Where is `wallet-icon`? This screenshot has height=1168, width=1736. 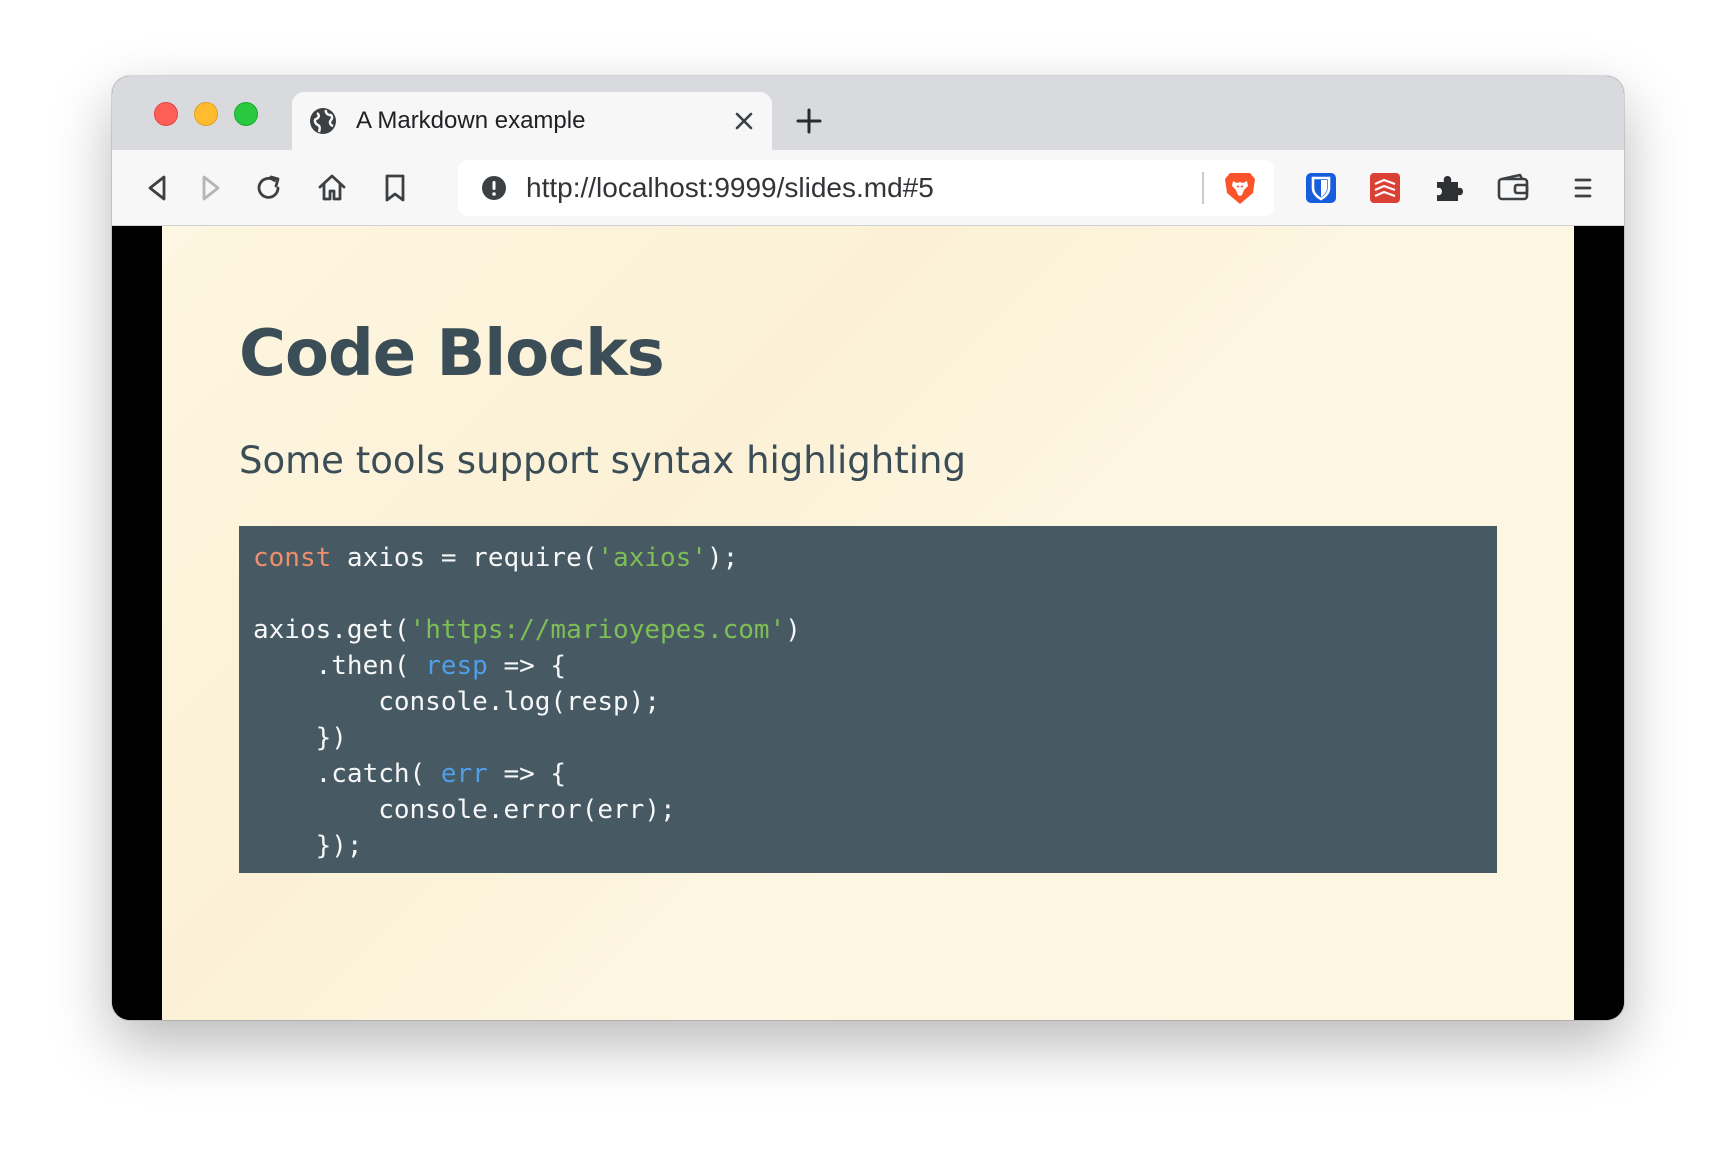 wallet-icon is located at coordinates (1513, 188).